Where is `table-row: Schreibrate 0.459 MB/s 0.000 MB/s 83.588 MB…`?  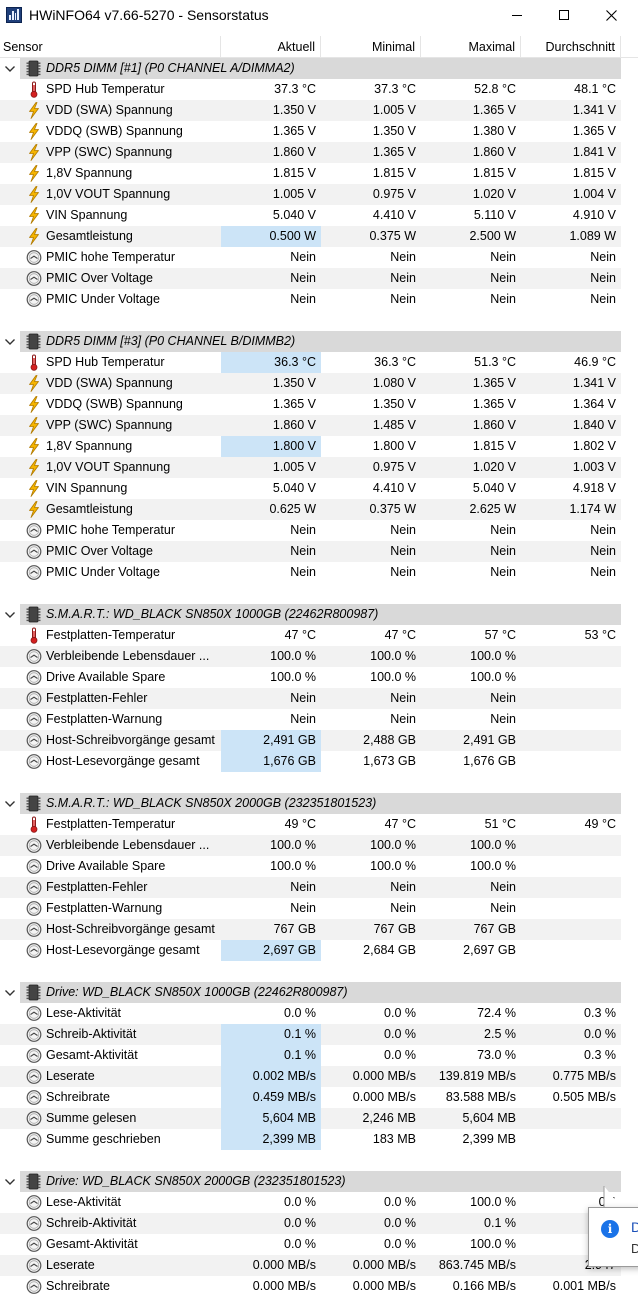
table-row: Schreibrate 0.459 MB/s 0.000 MB/s 83.588 MB… is located at coordinates (319, 1097).